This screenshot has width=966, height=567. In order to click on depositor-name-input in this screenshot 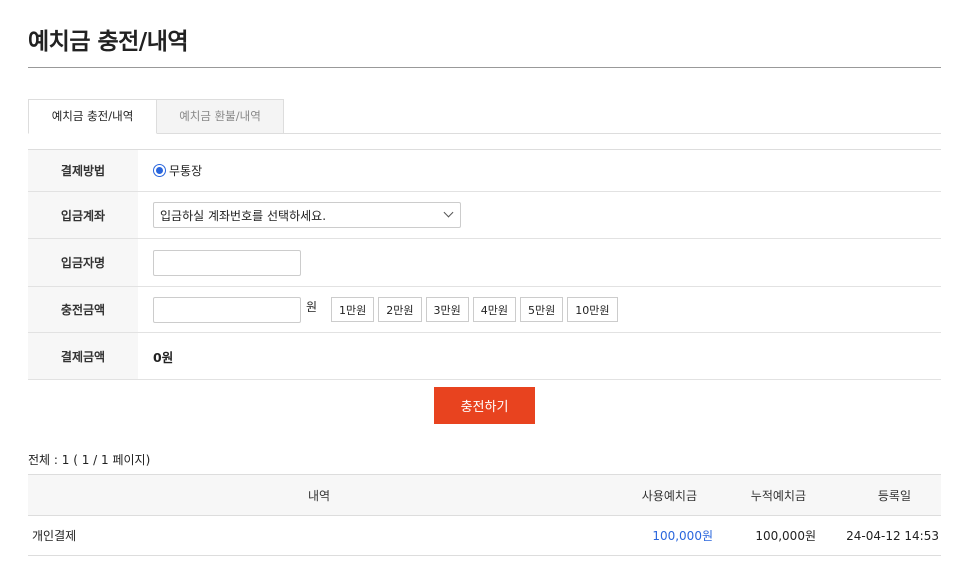, I will do `click(227, 262)`.